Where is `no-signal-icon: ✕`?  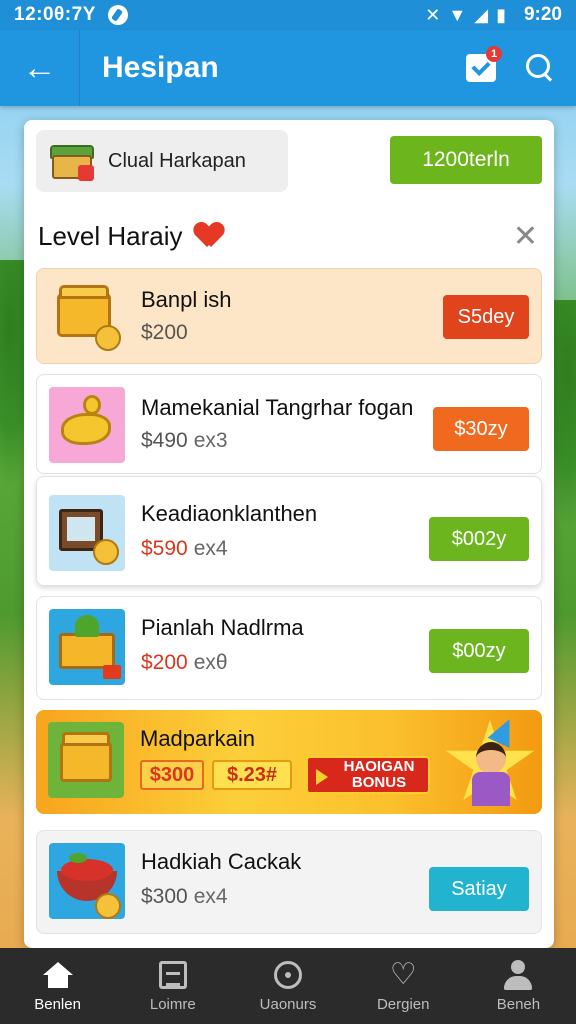 no-signal-icon: ✕ is located at coordinates (433, 14).